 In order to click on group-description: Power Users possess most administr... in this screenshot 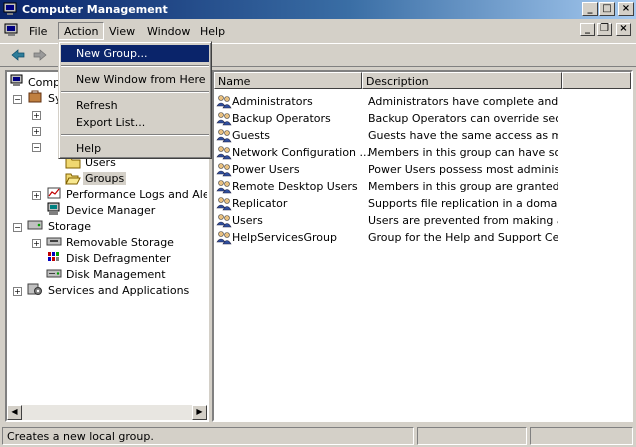, I will do `click(463, 169)`.